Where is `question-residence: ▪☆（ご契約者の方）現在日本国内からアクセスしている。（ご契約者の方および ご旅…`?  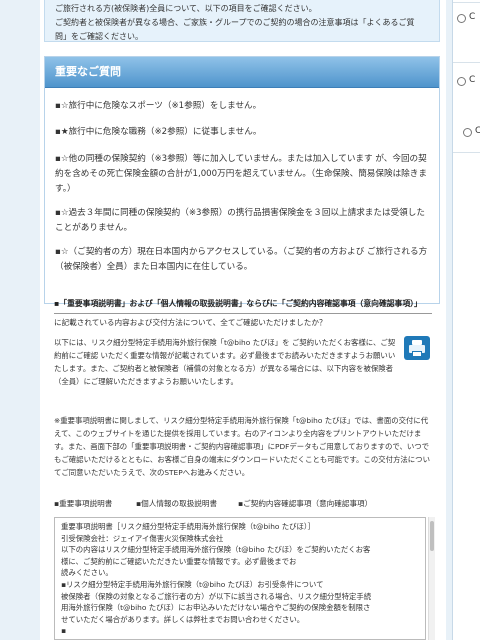 question-residence: ▪☆（ご契約者の方）現在日本国内からアクセスしている。（ご契約者の方および ご旅… is located at coordinates (241, 259).